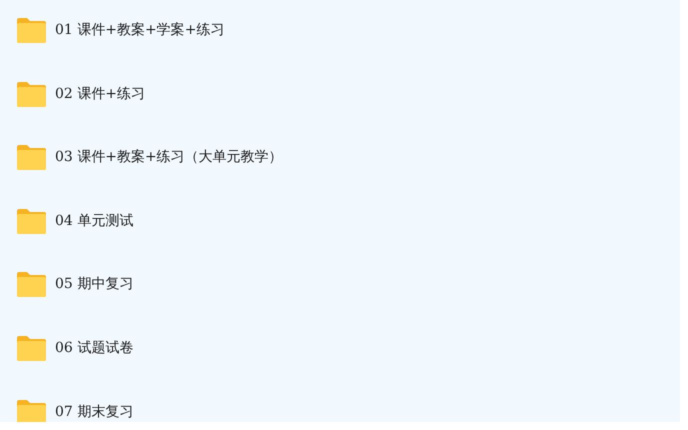 The width and height of the screenshot is (688, 430). I want to click on folder-name: 03 课件+教案+练习（大单元教学）, so click(169, 158).